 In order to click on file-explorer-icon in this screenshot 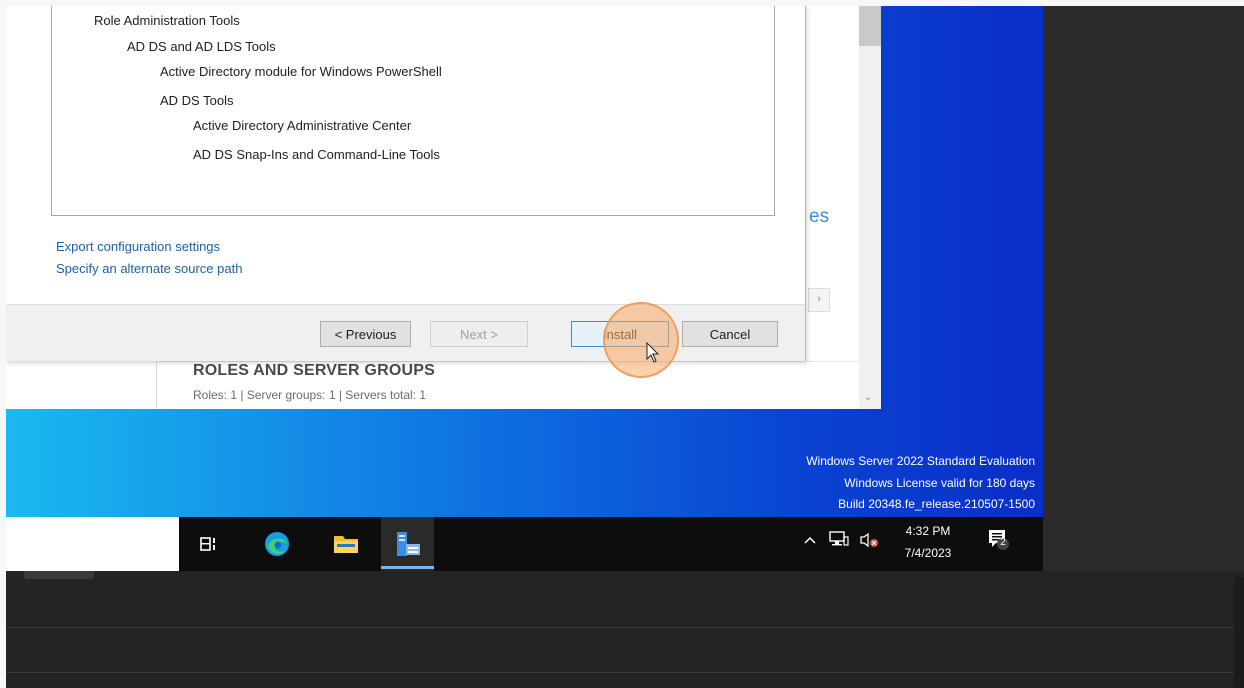, I will do `click(346, 544)`.